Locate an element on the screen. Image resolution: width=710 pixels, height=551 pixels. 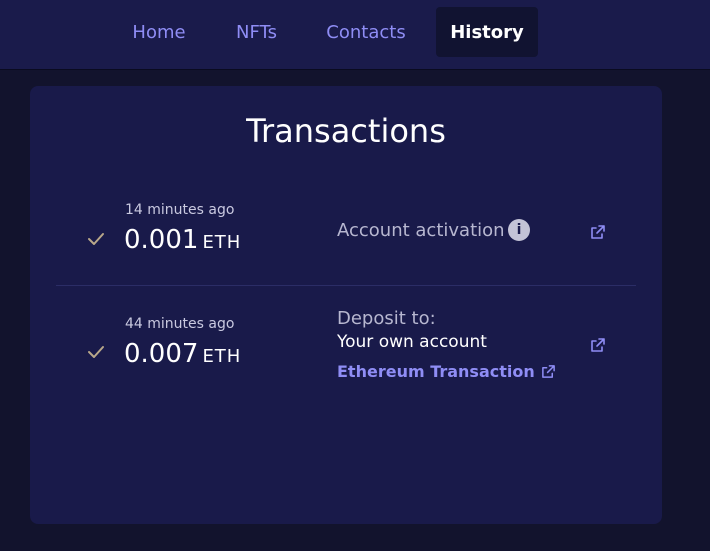
ethereum-transaction-link: Ethereum Transaction is located at coordinates (446, 371).